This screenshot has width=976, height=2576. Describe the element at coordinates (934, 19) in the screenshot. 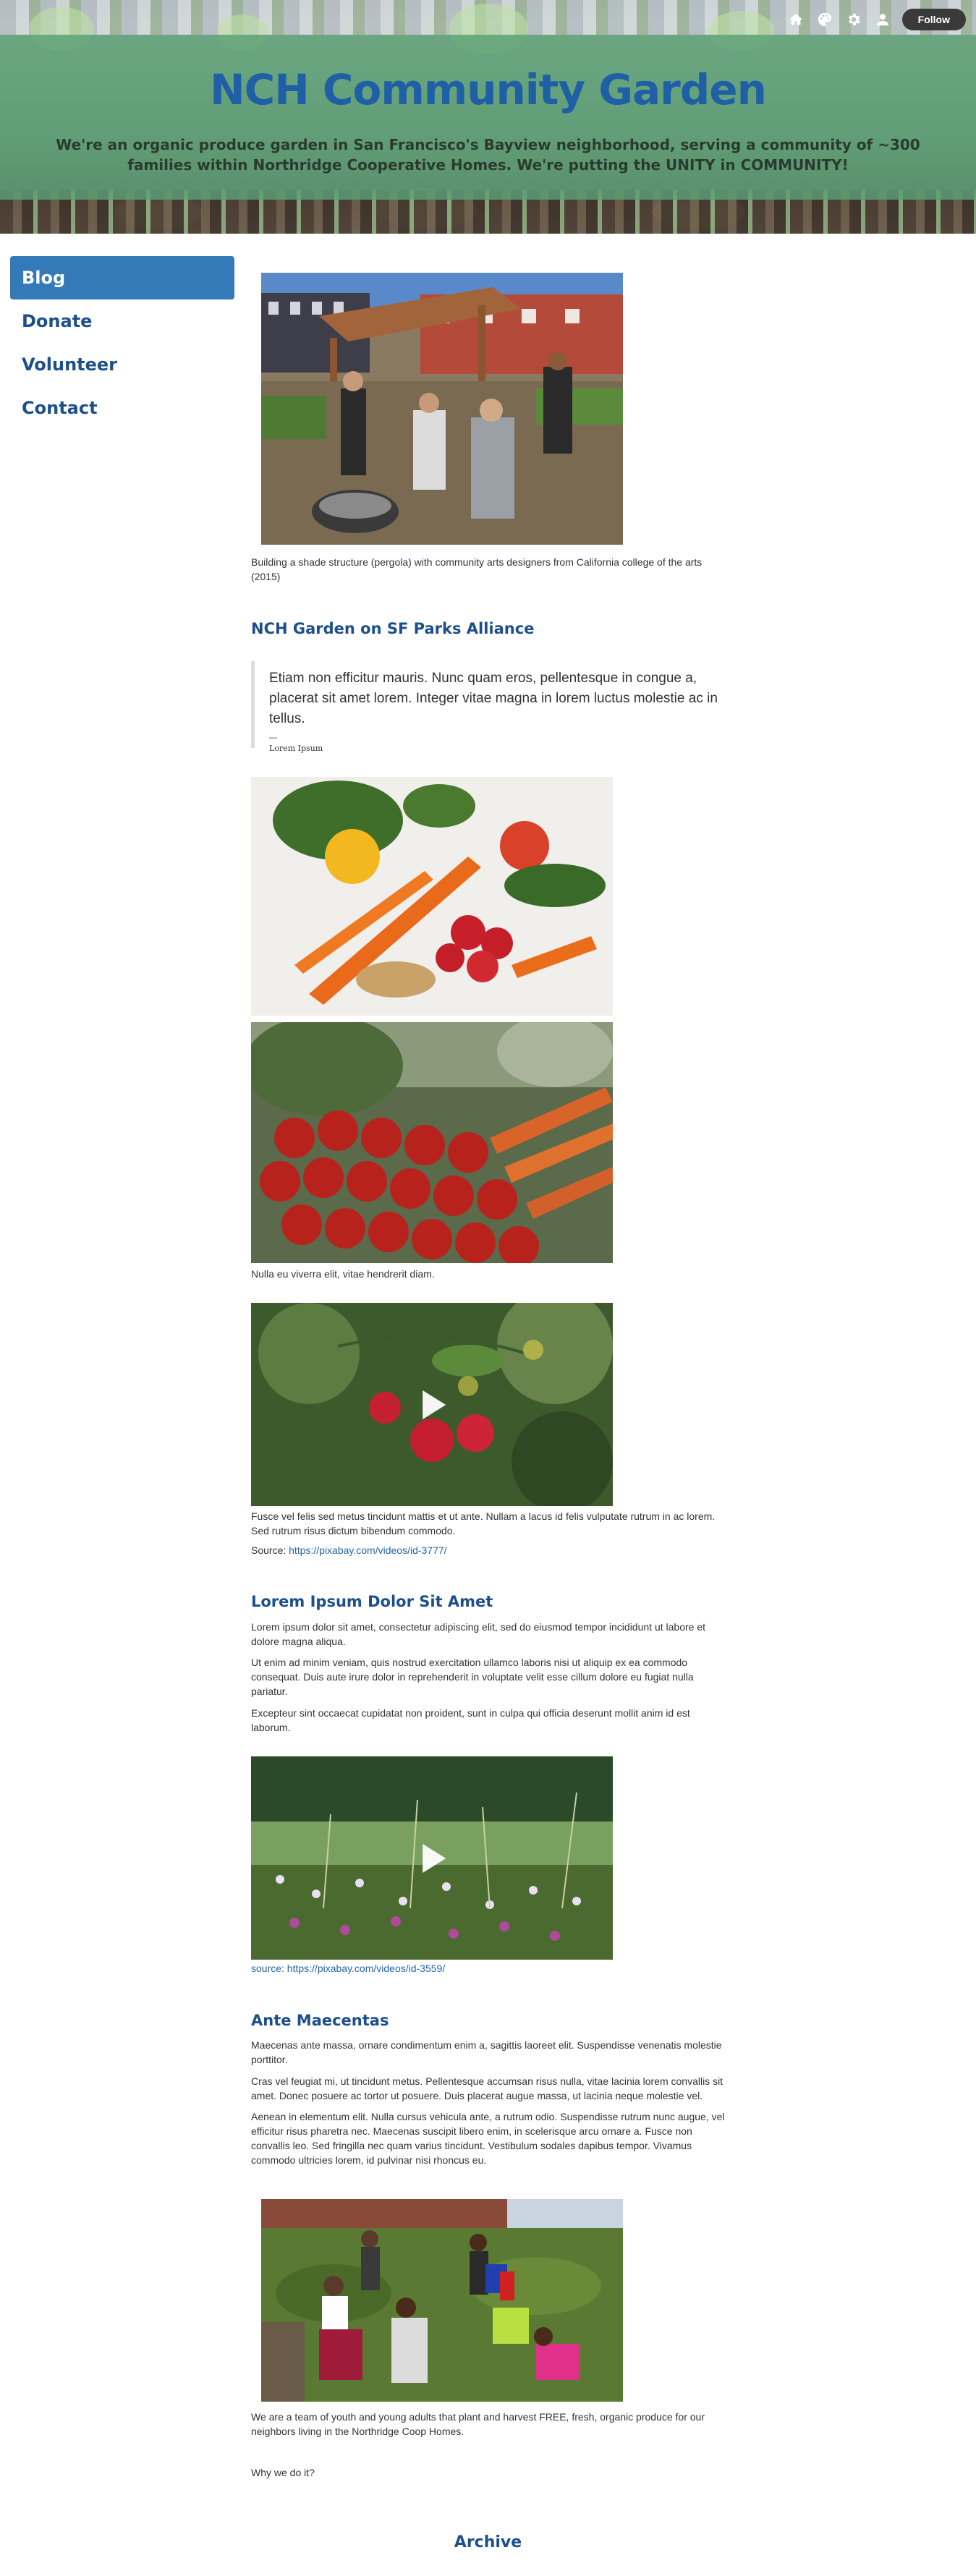

I see `follow-button: Follow` at that location.